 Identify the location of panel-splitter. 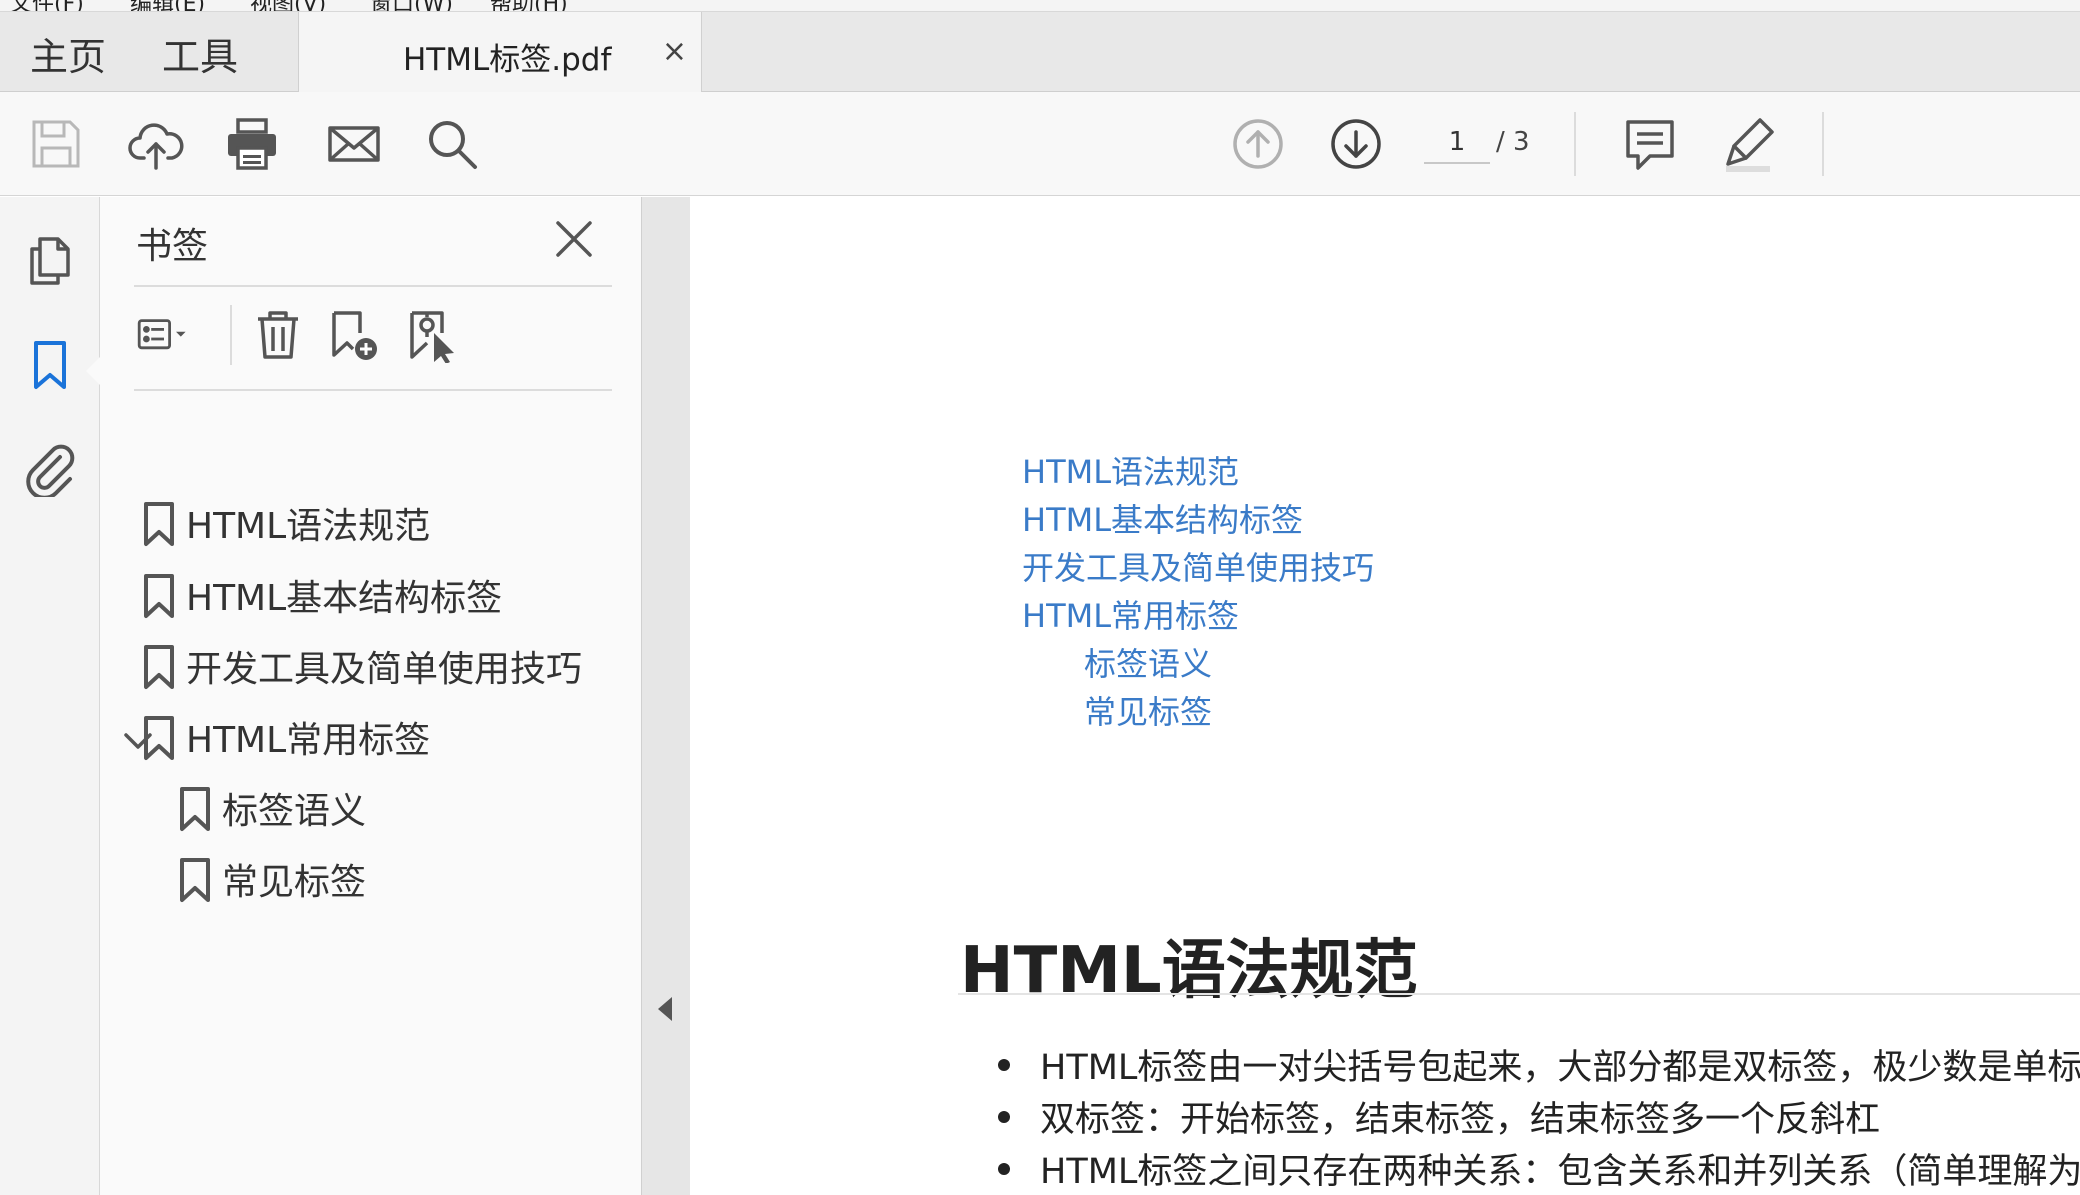
(666, 696).